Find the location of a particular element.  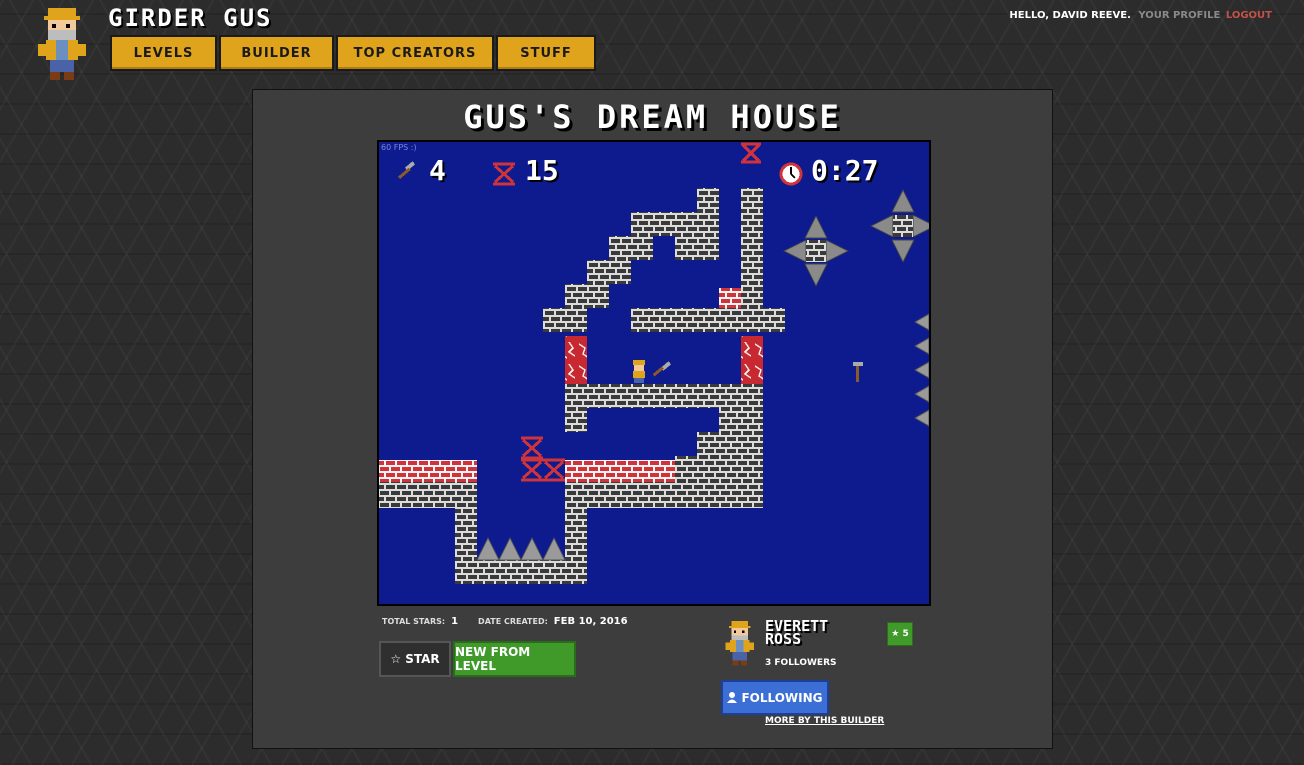

level-title: GUS'S DREAM HOUSE is located at coordinates (652, 117).